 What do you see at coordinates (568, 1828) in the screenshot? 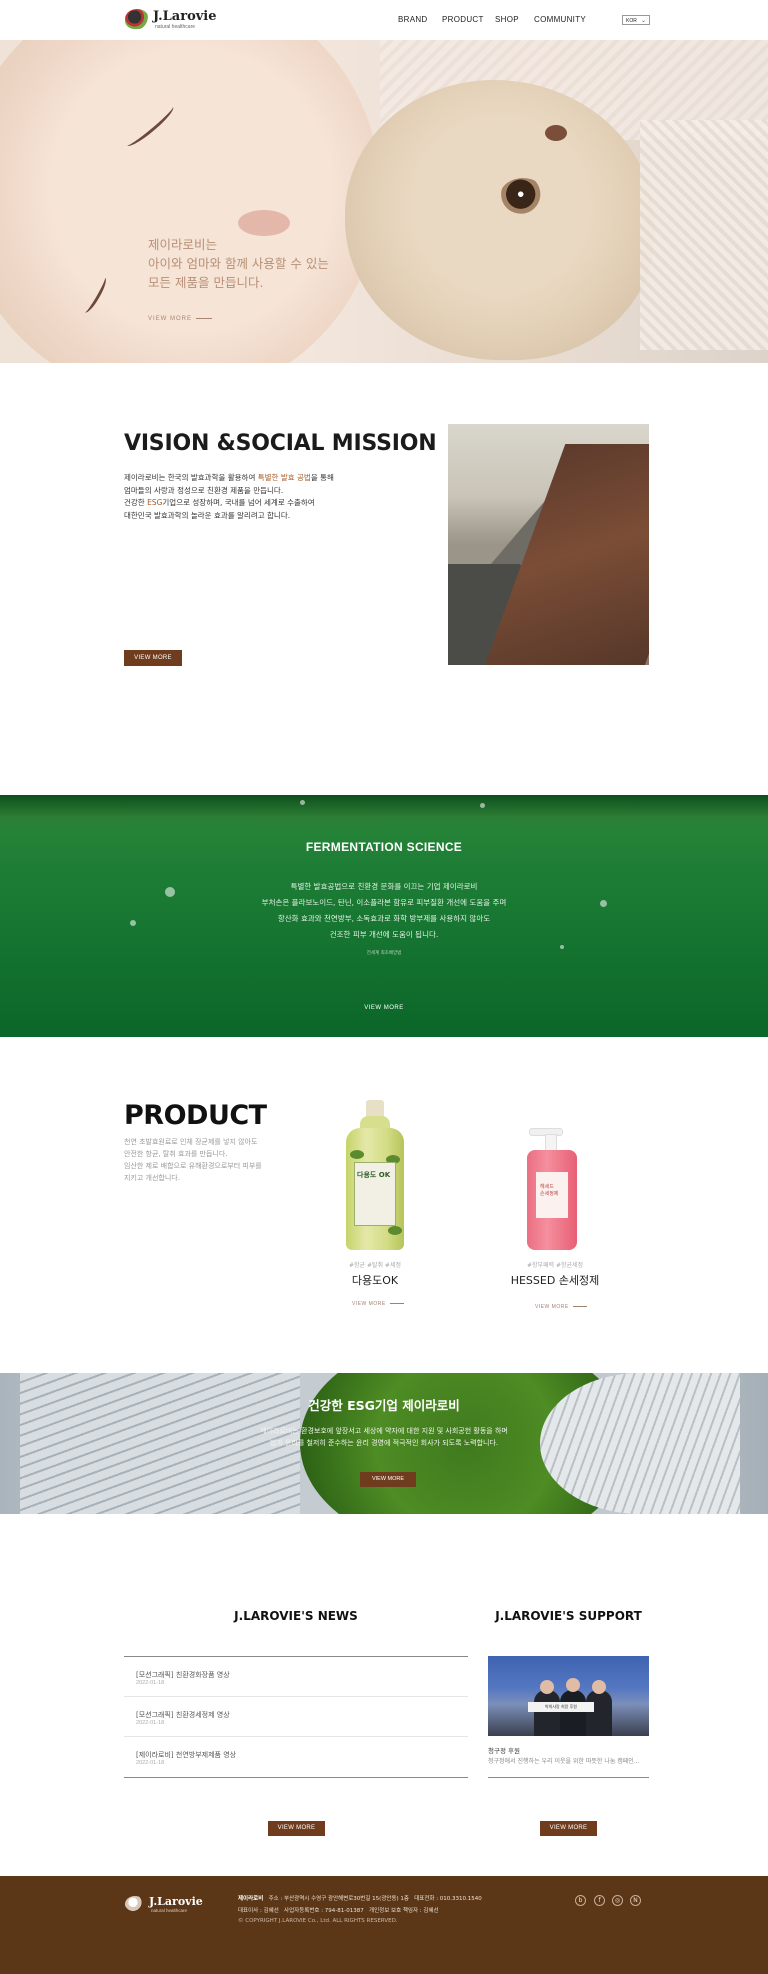
I see `support-view-more-button: VIEW MORE` at bounding box center [568, 1828].